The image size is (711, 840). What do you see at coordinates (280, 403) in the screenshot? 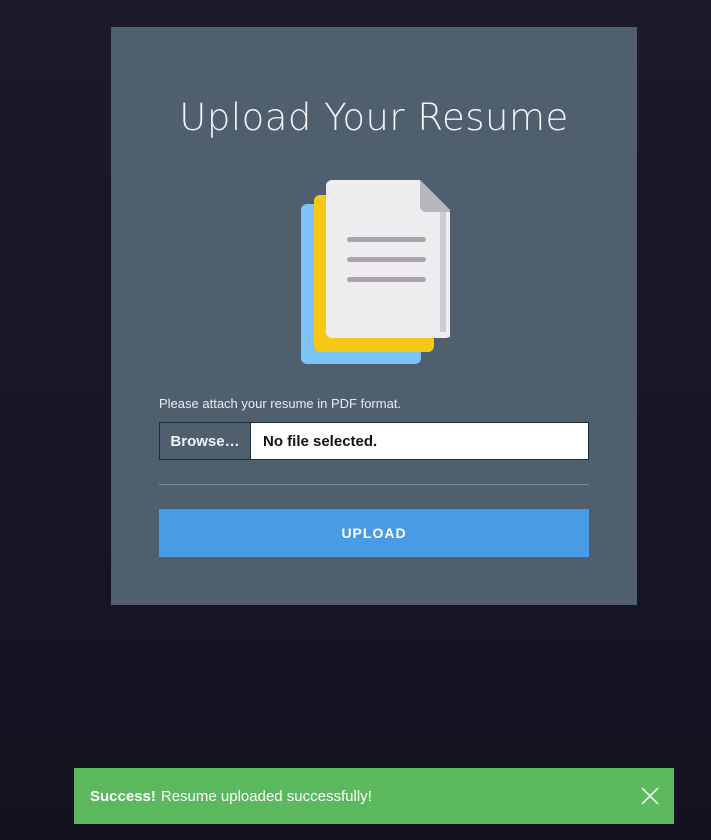
I see `format-hint: Please attach your resume in PDF format.` at bounding box center [280, 403].